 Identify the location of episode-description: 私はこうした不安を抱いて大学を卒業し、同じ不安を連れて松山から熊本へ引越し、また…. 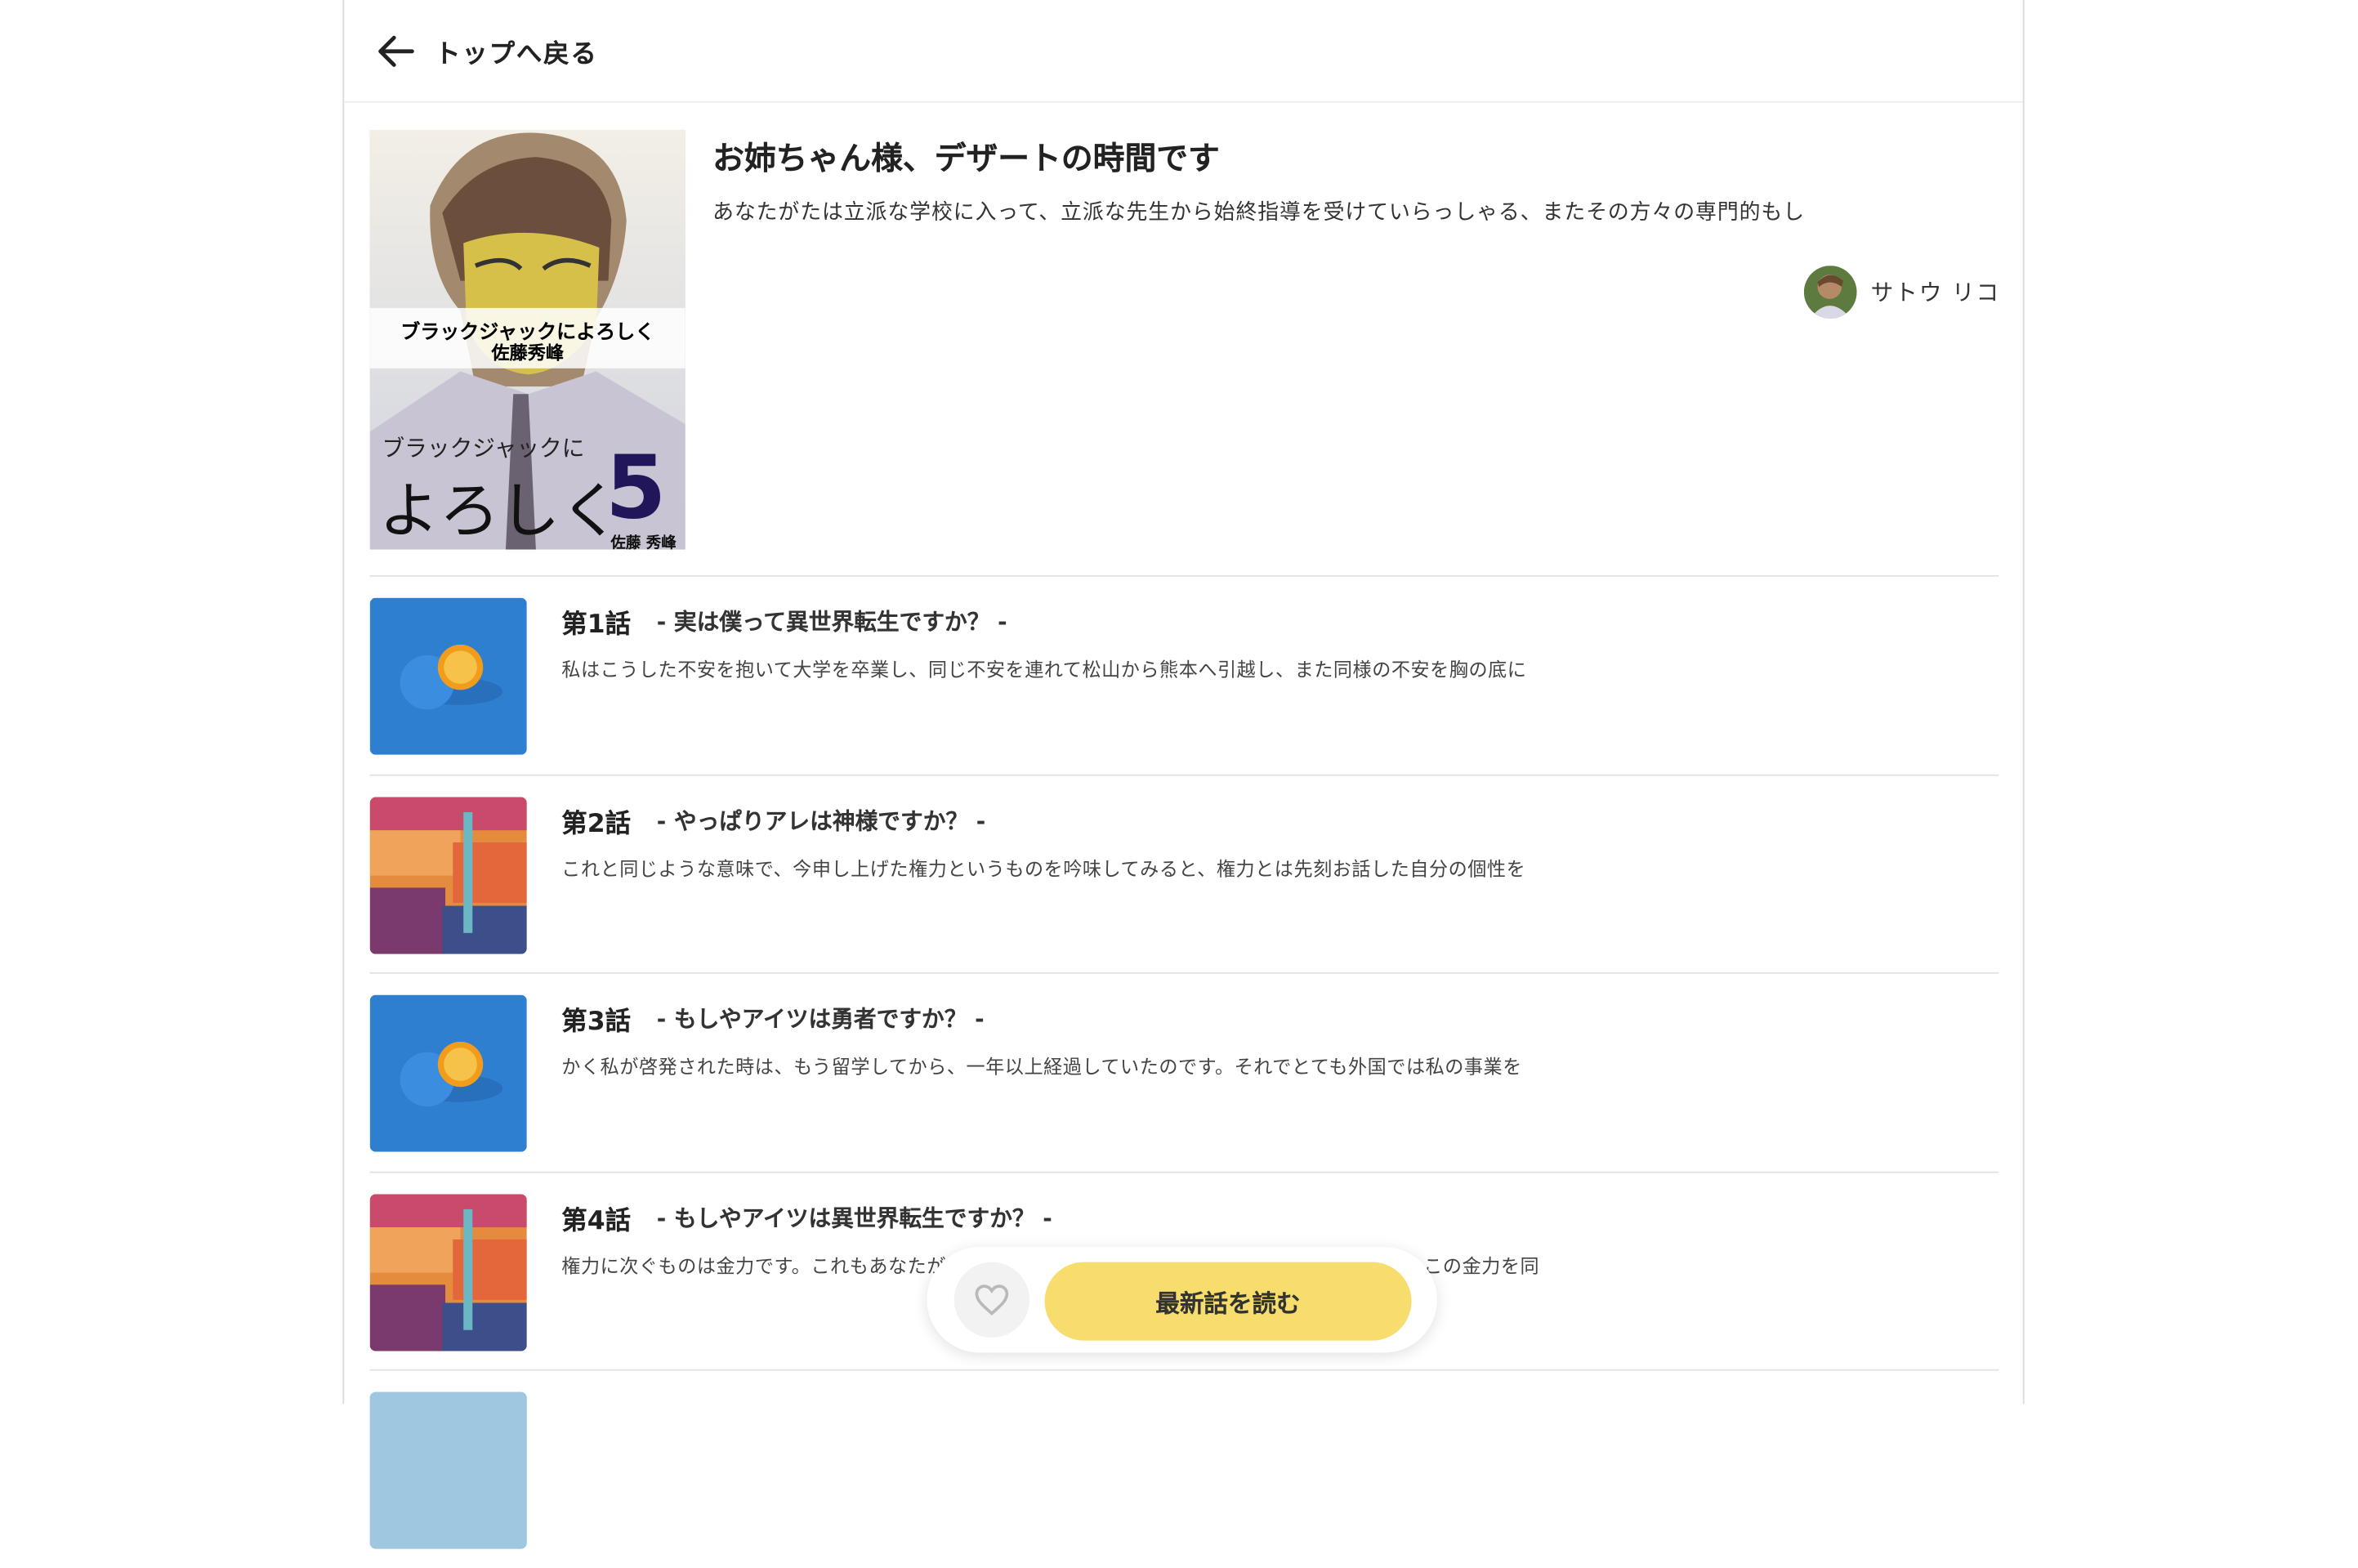
(1044, 669).